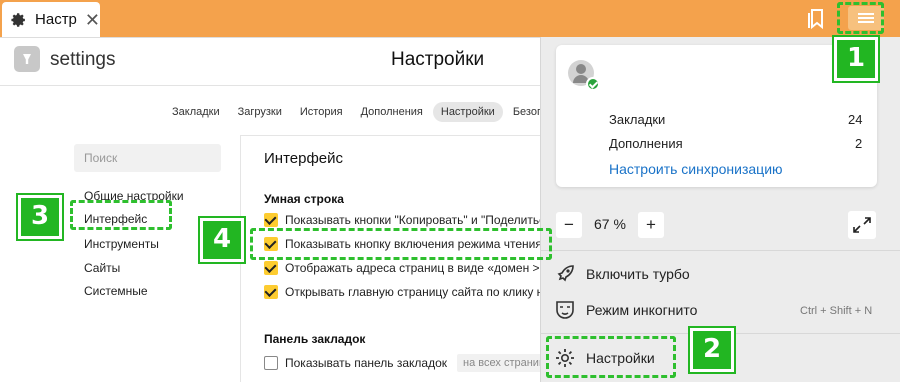 The height and width of the screenshot is (382, 900). I want to click on zoom-out-button: −, so click(569, 225).